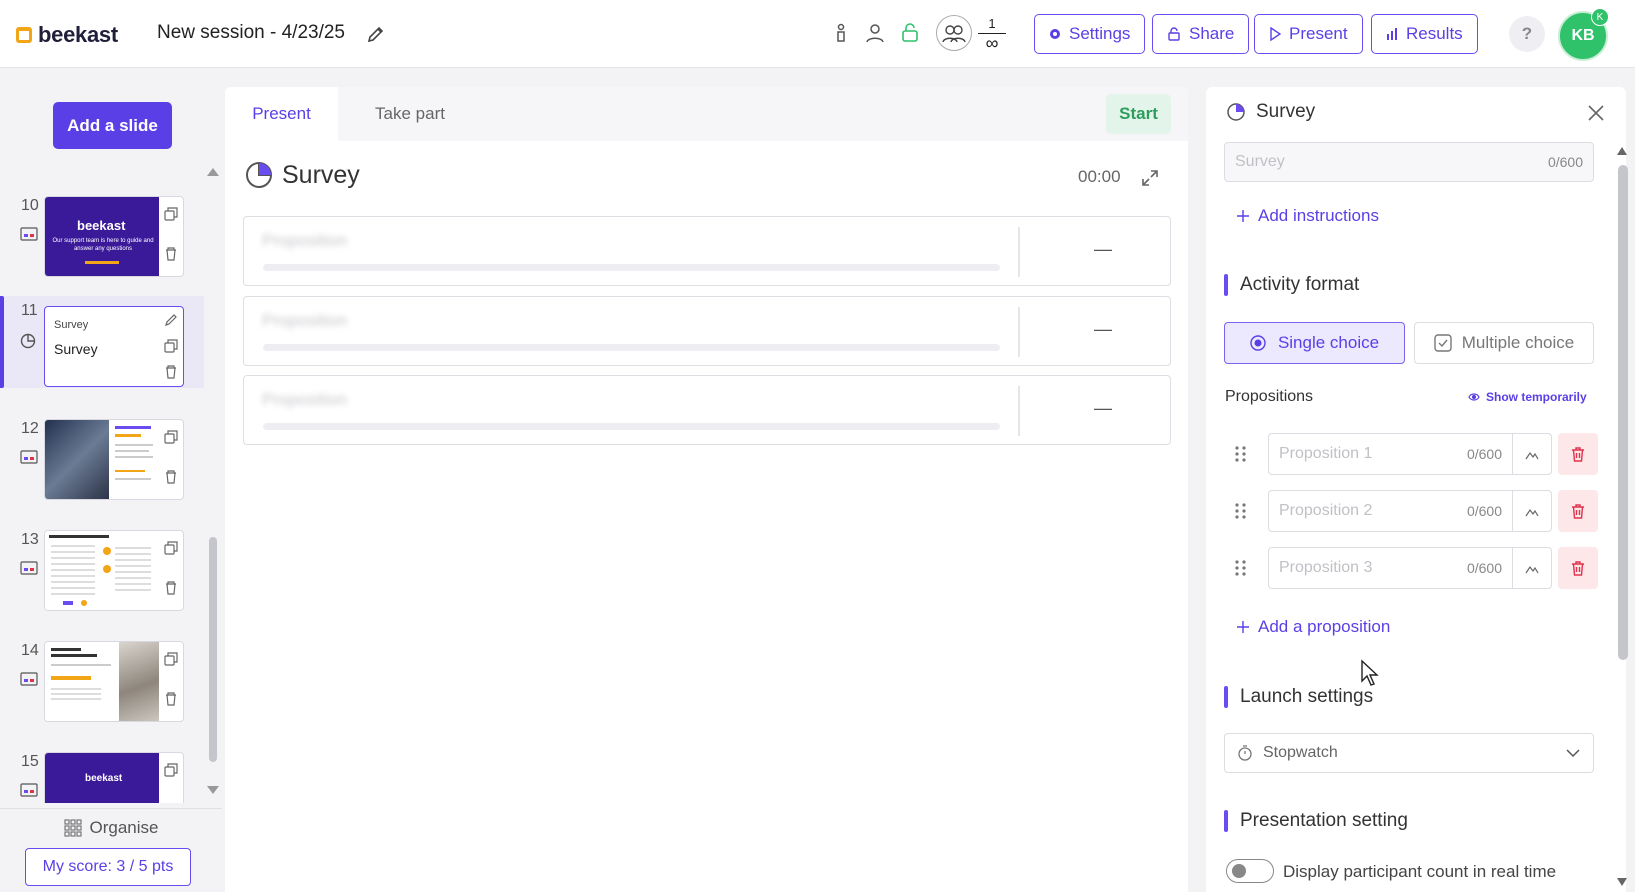  What do you see at coordinates (1390, 568) in the screenshot?
I see `proposition-input: Proposition 3 0/600` at bounding box center [1390, 568].